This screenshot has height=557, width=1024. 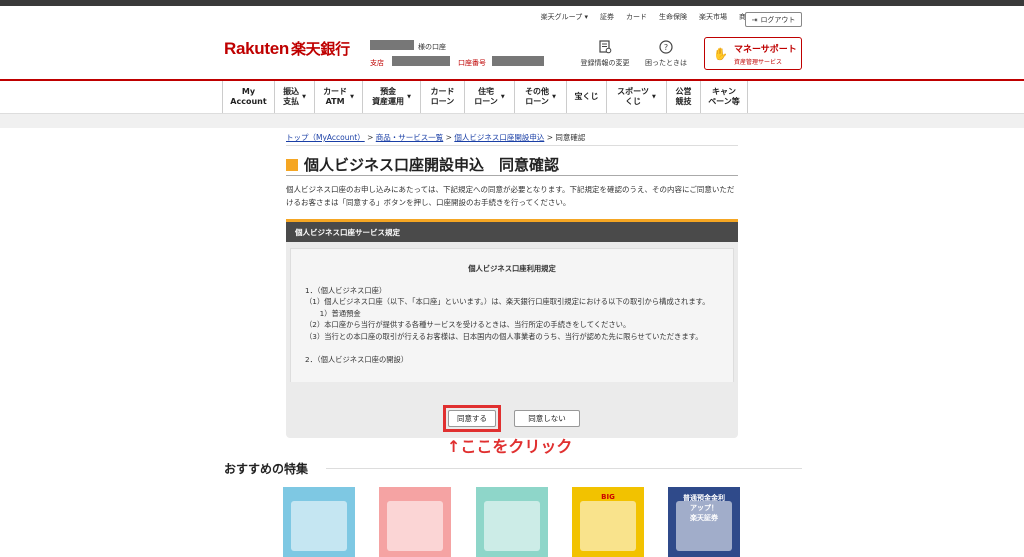 I want to click on account-suffix: 様の口座, so click(x=432, y=47).